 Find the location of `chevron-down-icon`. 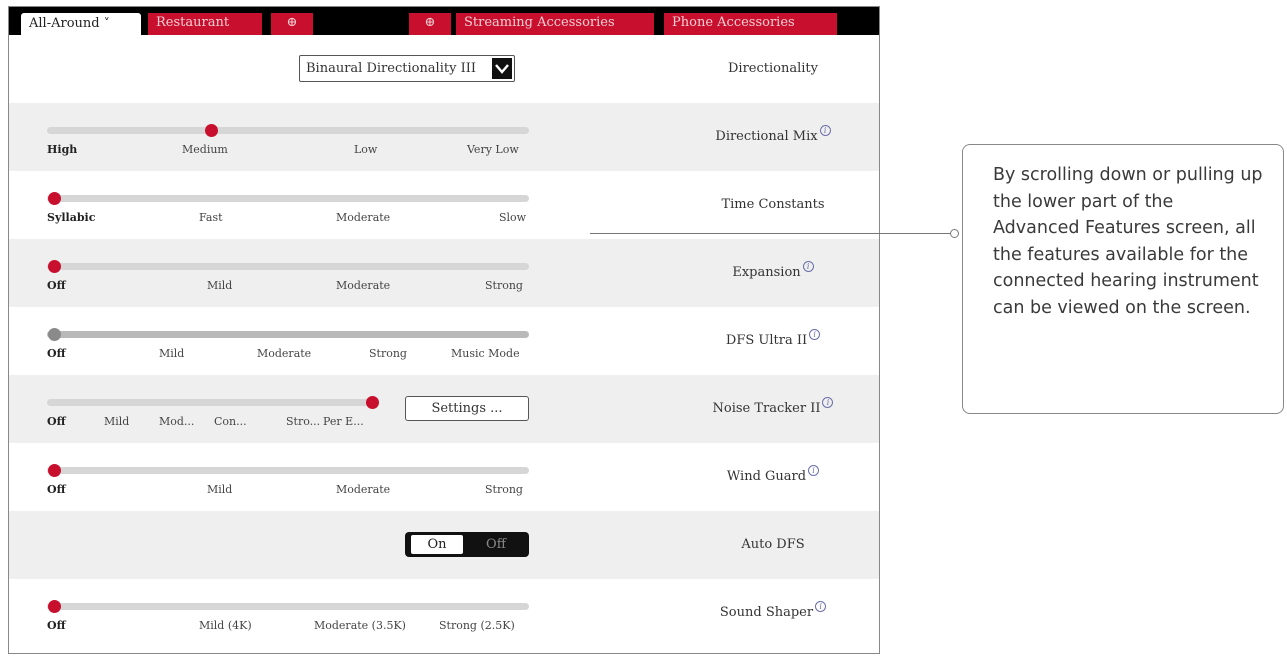

chevron-down-icon is located at coordinates (502, 68).